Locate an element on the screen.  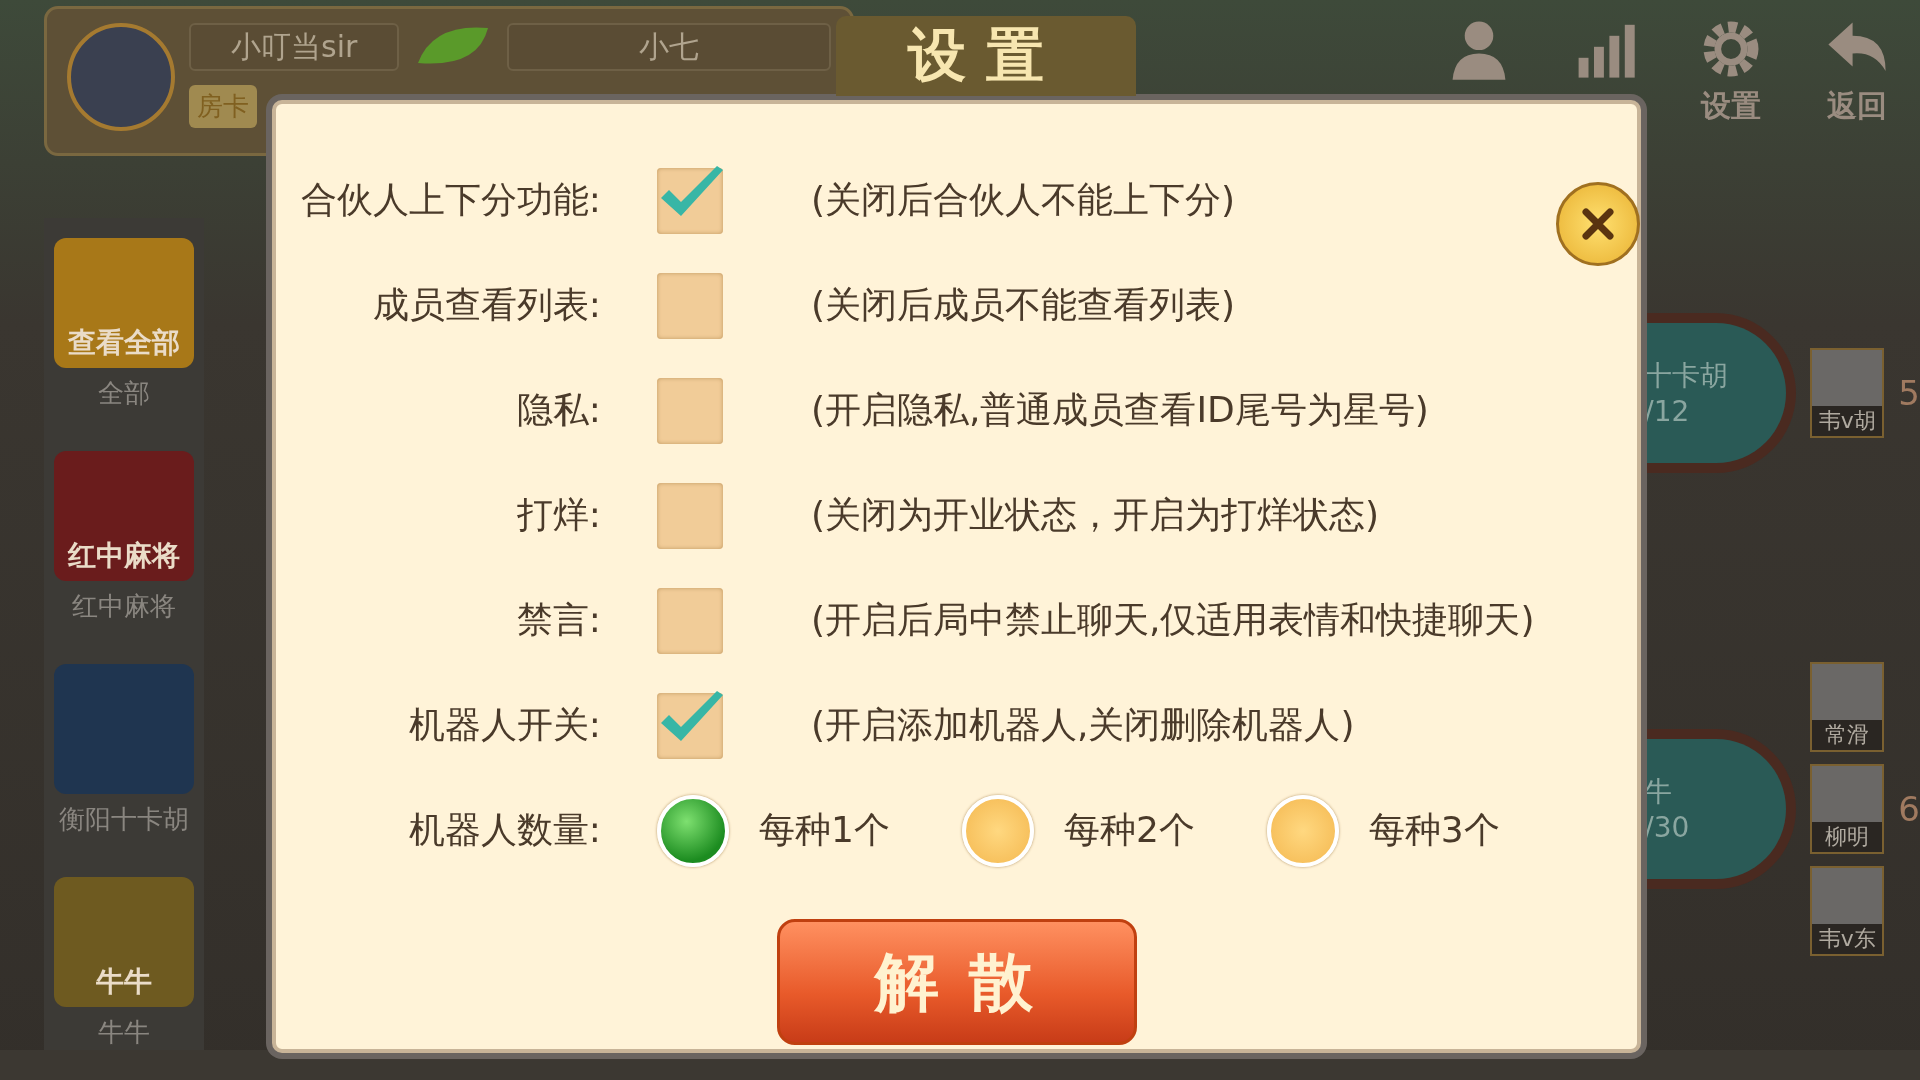
setting-hint: (开启隐私,普通成员查看ID尾号为星号) is located at coordinates (1120, 410).